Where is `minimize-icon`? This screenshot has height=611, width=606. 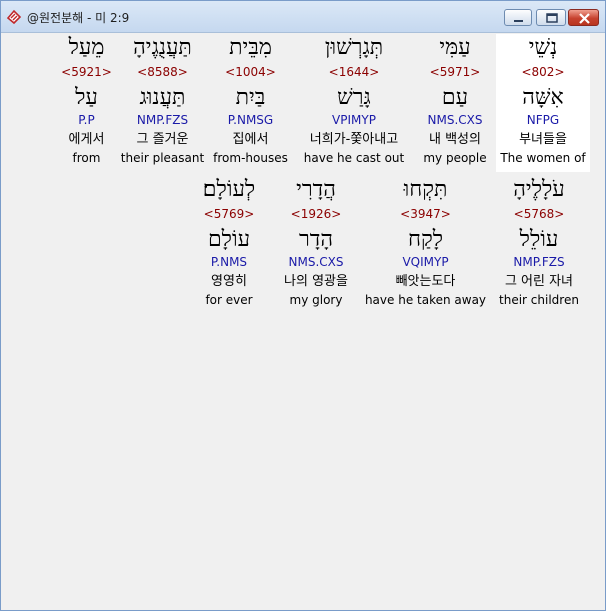 minimize-icon is located at coordinates (518, 21).